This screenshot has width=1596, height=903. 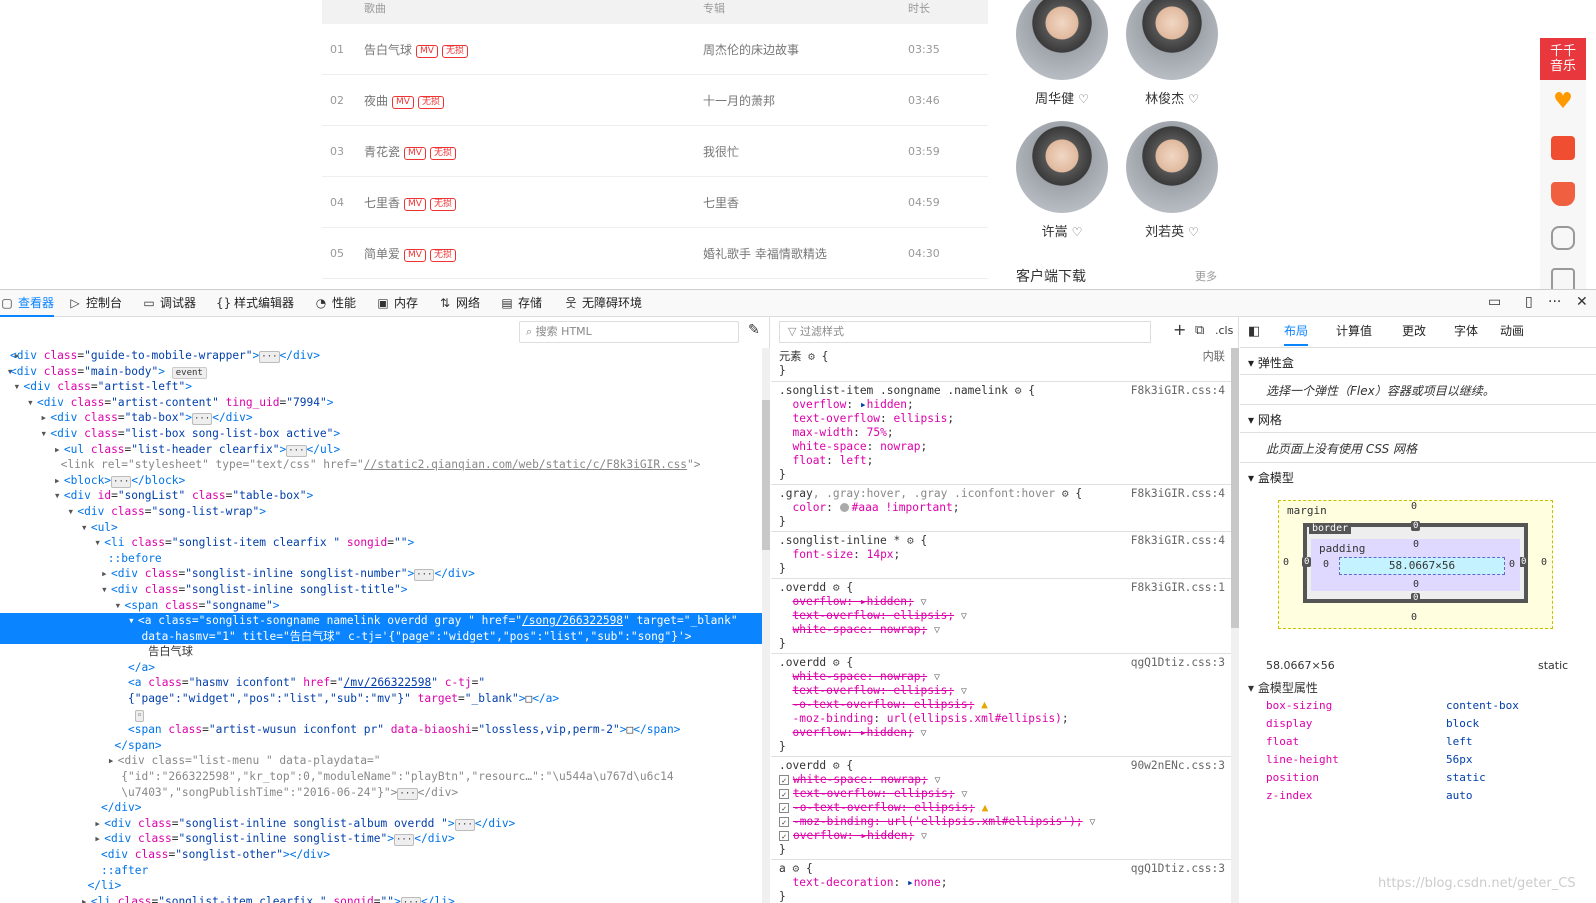 I want to click on apps-icon, so click(x=1563, y=238).